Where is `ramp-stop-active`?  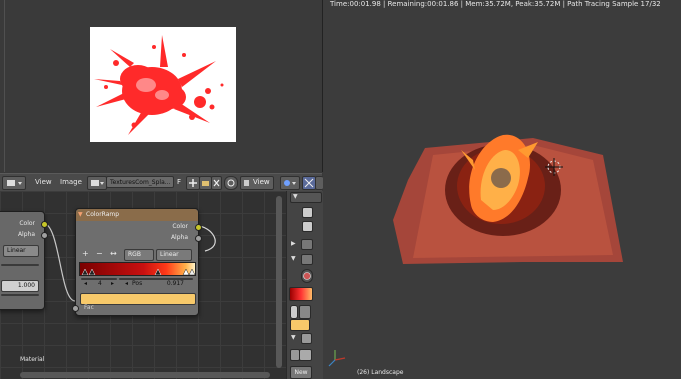 ramp-stop-active is located at coordinates (186, 271).